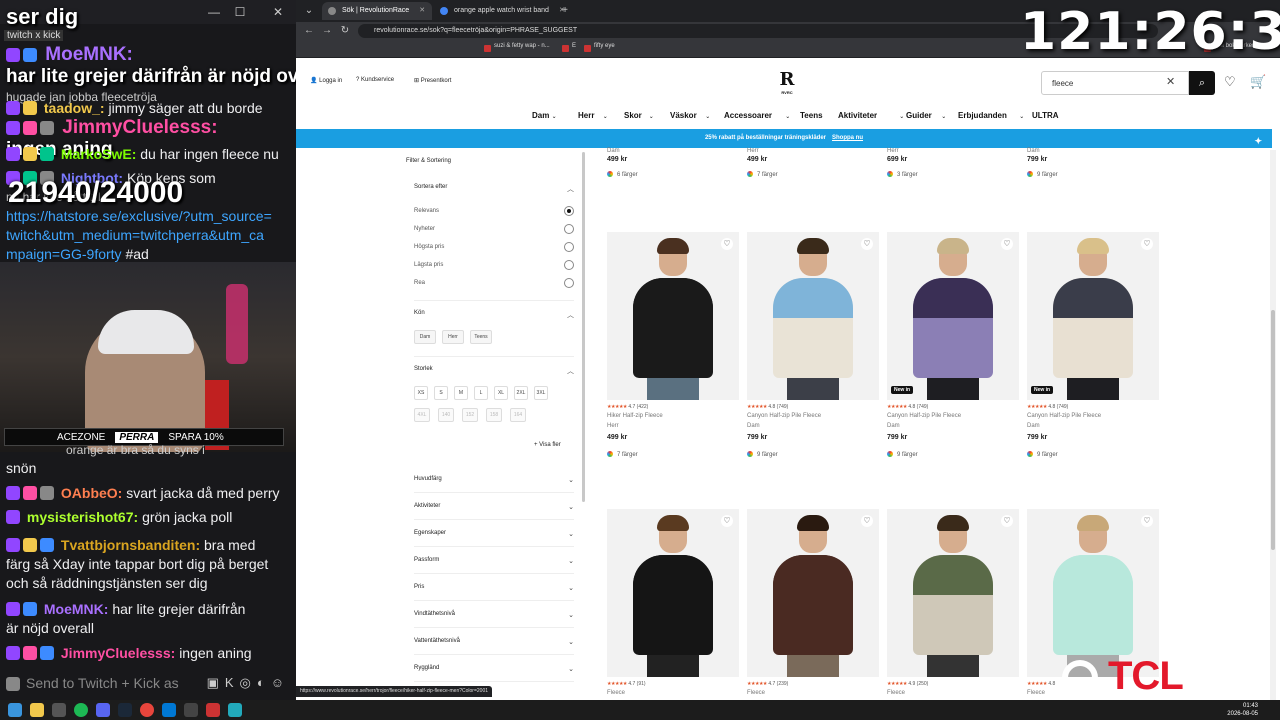 The width and height of the screenshot is (1280, 720). What do you see at coordinates (278, 12) in the screenshot?
I see `close-icon: ✕` at bounding box center [278, 12].